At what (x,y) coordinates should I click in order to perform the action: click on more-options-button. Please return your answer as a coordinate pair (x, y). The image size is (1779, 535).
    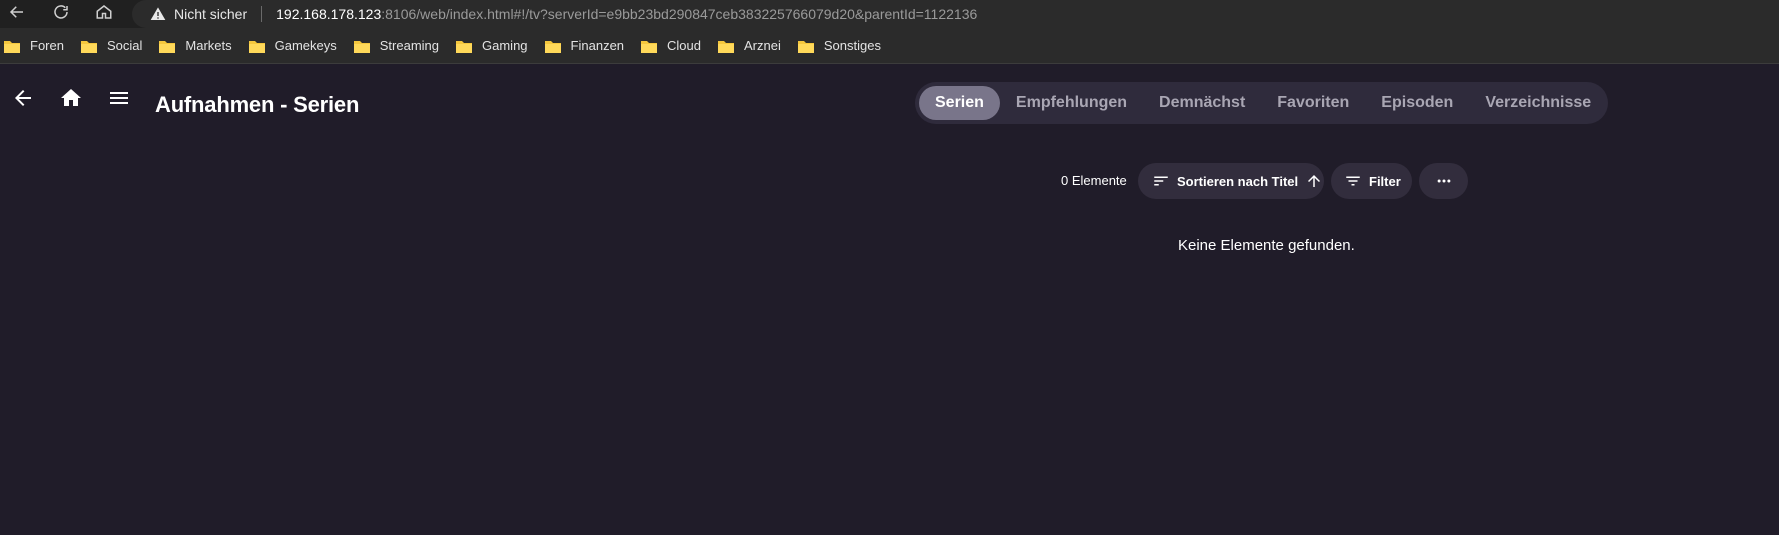
    Looking at the image, I should click on (1443, 181).